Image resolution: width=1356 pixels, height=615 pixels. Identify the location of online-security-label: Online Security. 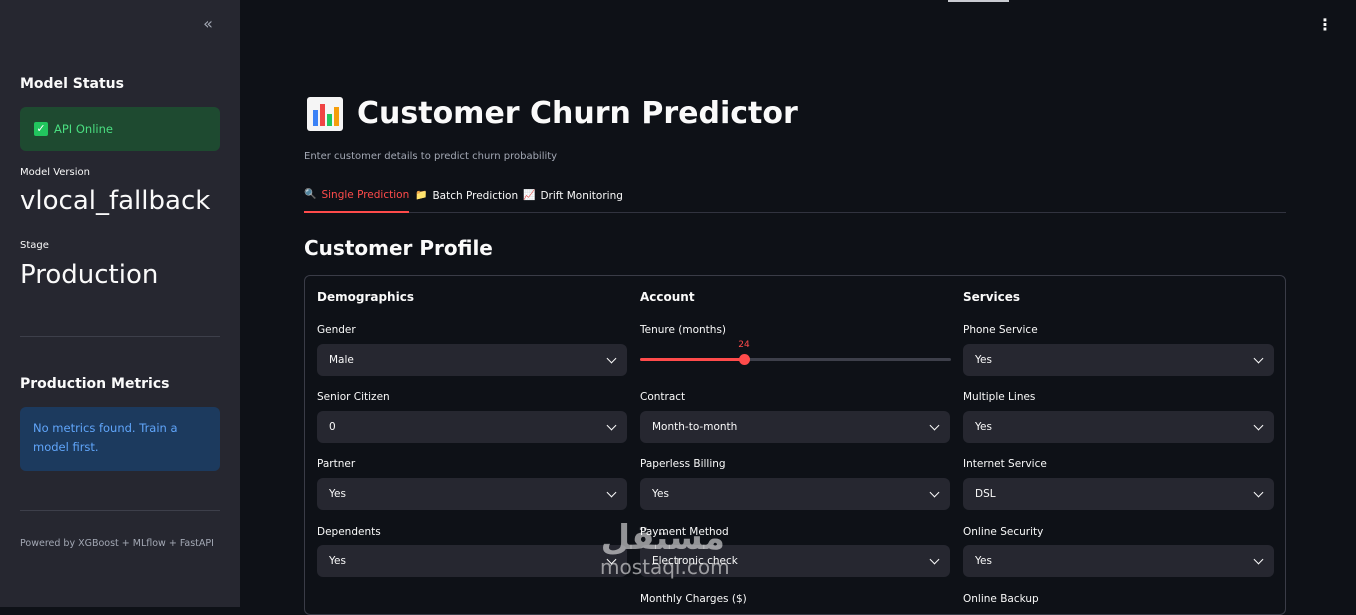
(1003, 532).